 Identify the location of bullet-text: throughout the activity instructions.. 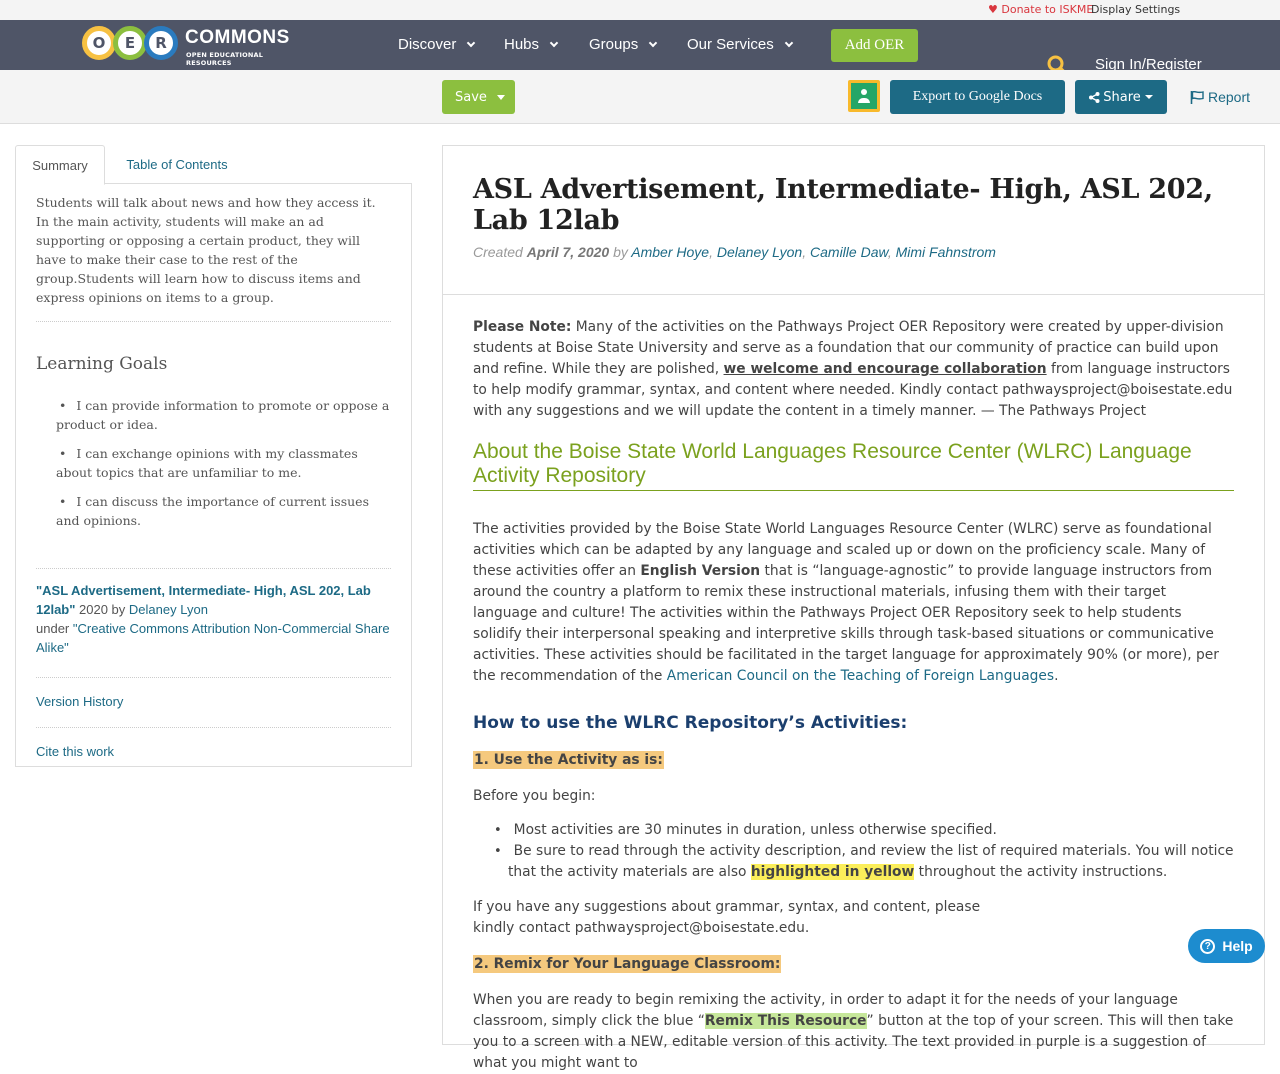
(1041, 872).